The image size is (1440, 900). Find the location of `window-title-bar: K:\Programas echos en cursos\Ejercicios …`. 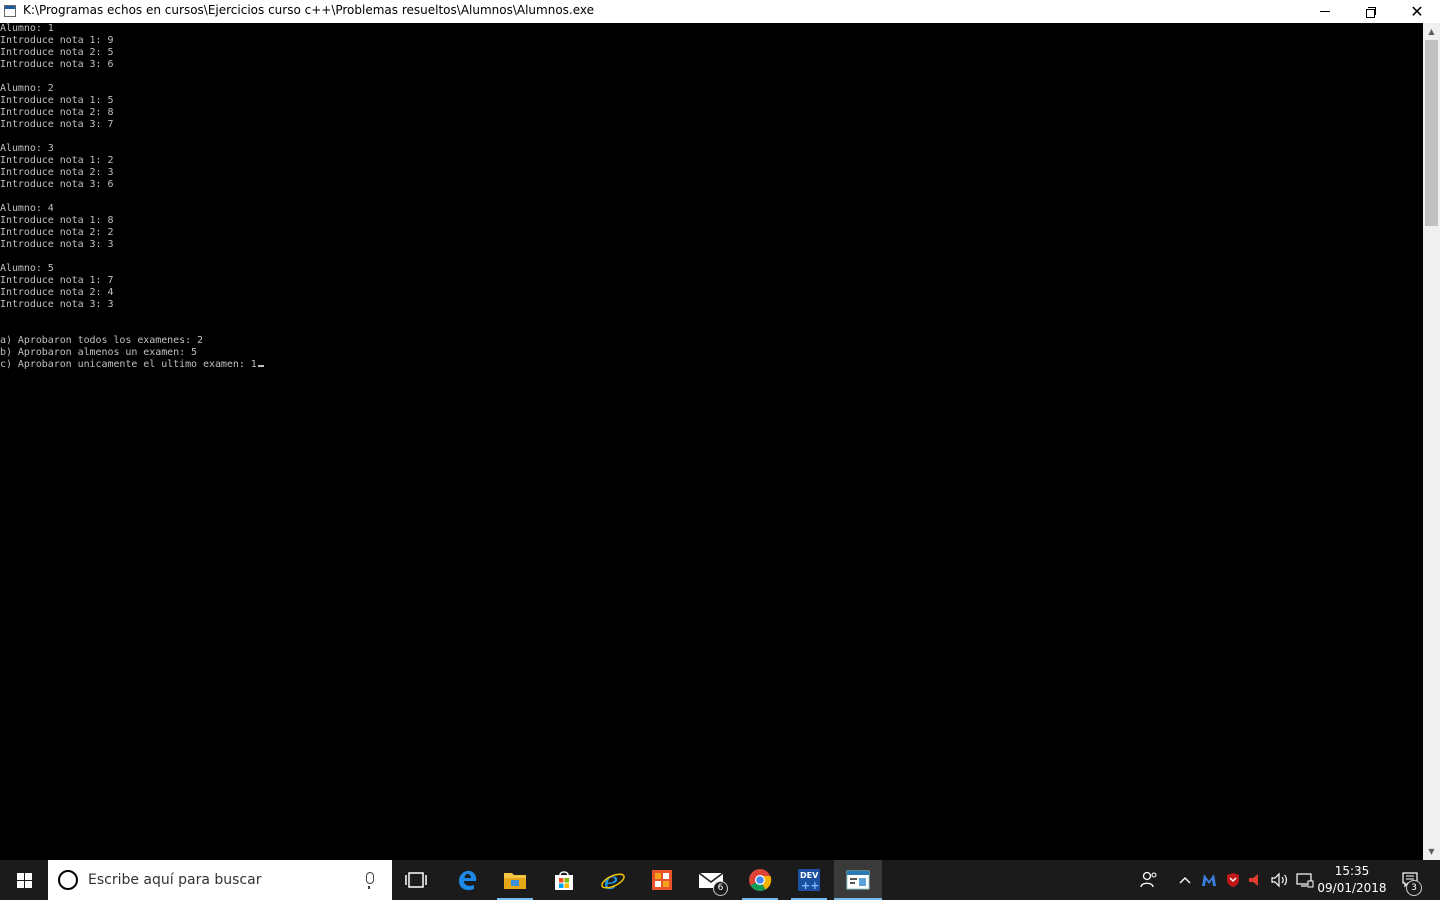

window-title-bar: K:\Programas echos en cursos\Ejercicios … is located at coordinates (720, 11).